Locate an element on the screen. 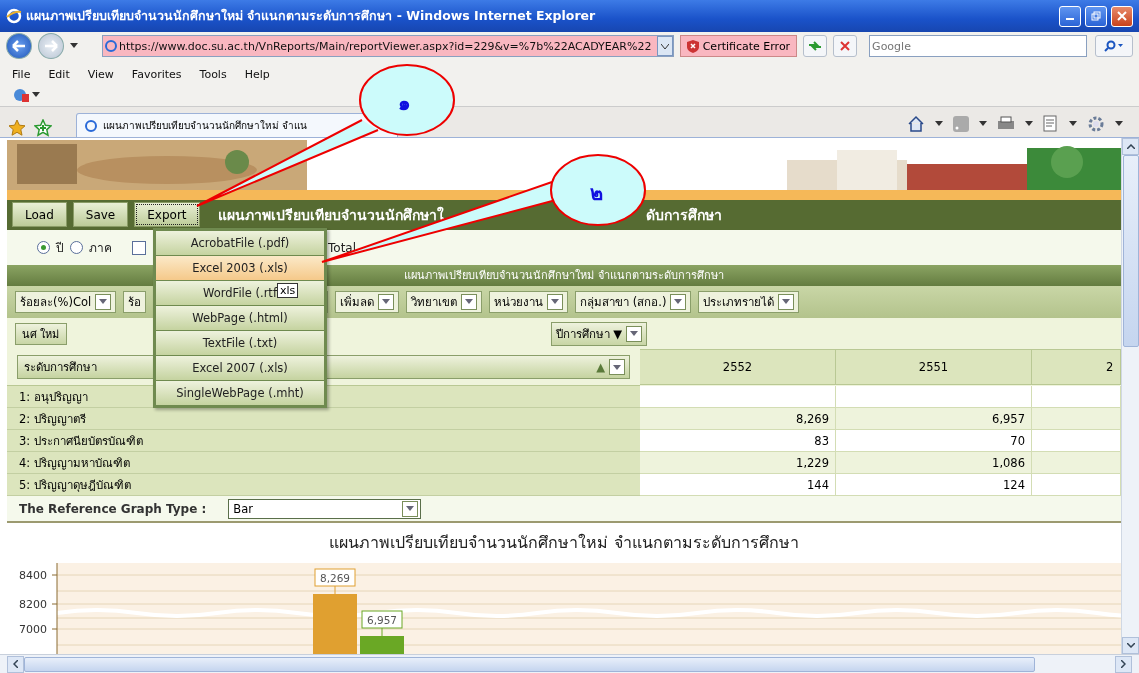  column-header: 2552 is located at coordinates (738, 367).